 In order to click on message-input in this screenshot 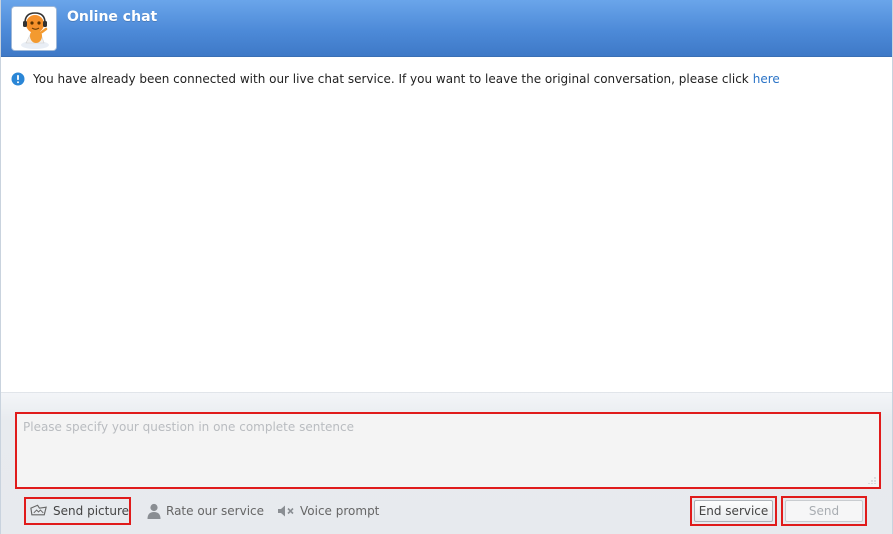, I will do `click(448, 450)`.